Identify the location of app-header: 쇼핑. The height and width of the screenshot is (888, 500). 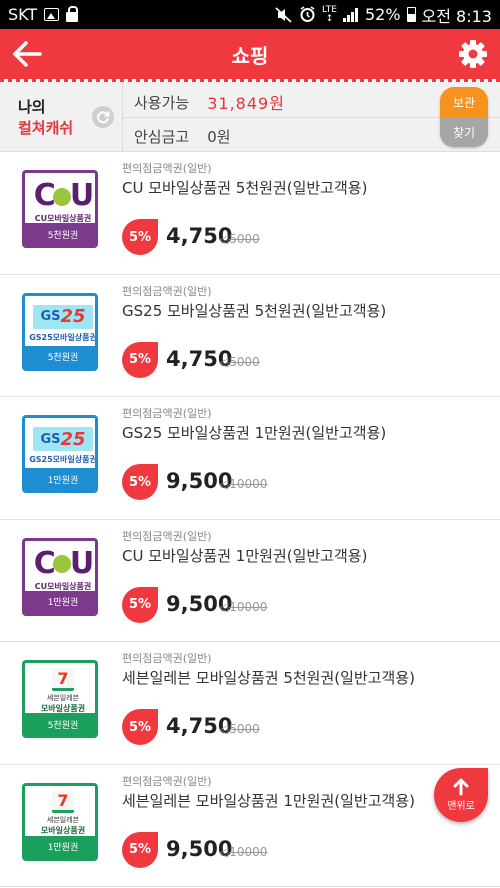
(250, 54).